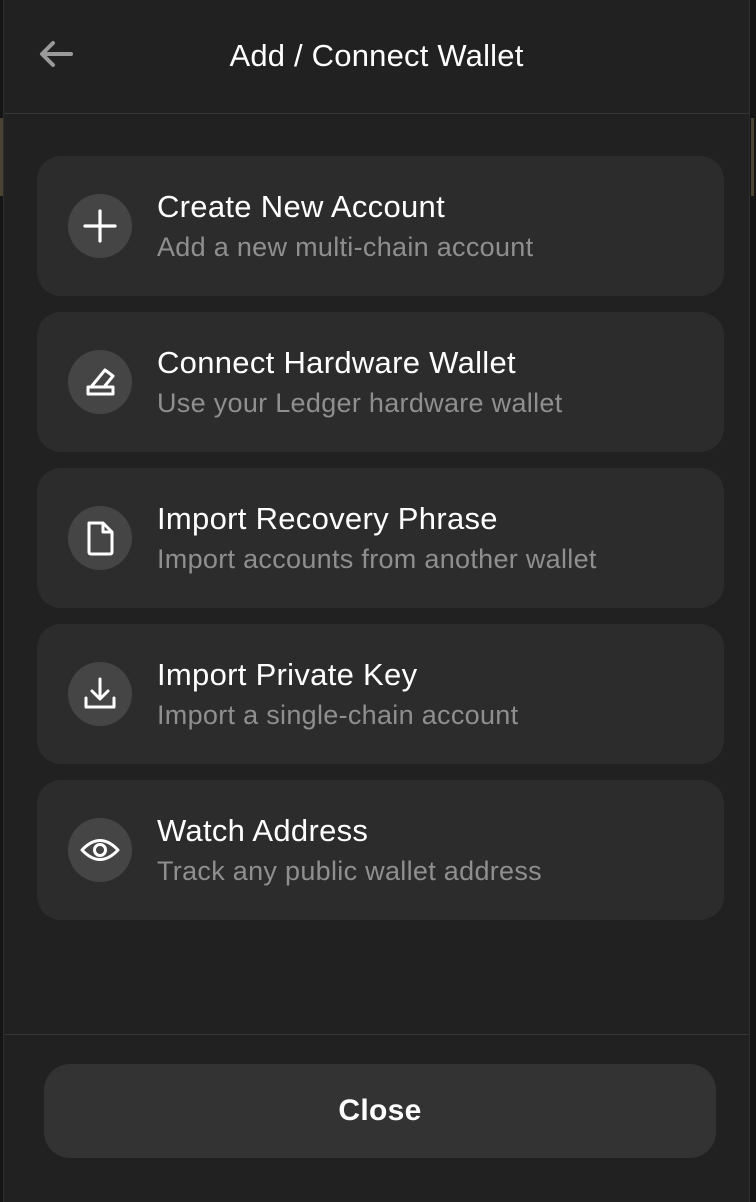 The image size is (756, 1202). Describe the element at coordinates (263, 830) in the screenshot. I see `option-title: Watch Address` at that location.